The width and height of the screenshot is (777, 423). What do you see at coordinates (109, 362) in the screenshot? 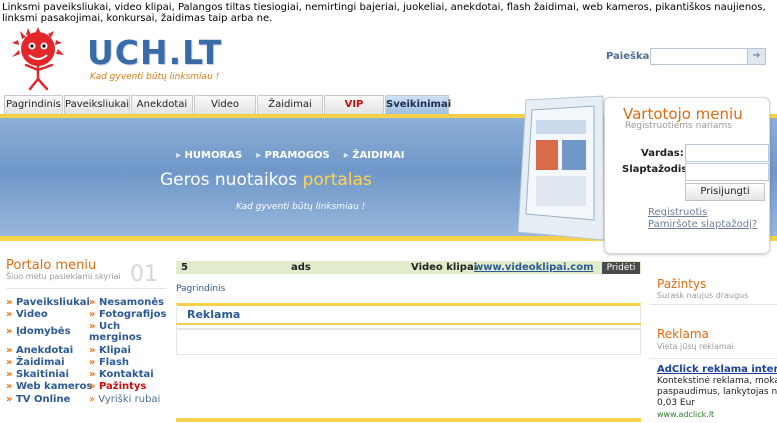
I see `menu-item-flash: Flash` at bounding box center [109, 362].